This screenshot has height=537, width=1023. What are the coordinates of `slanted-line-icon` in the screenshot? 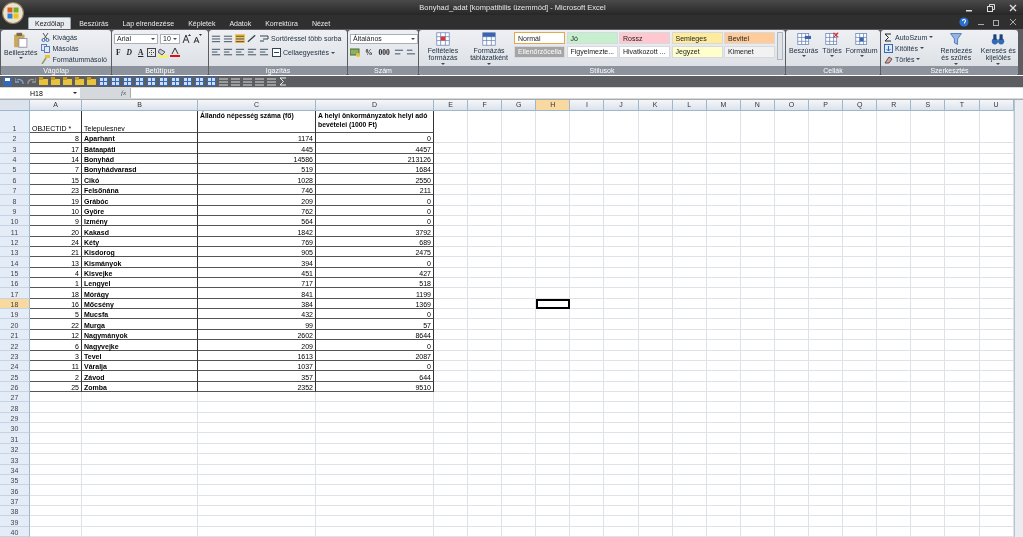 It's located at (252, 38).